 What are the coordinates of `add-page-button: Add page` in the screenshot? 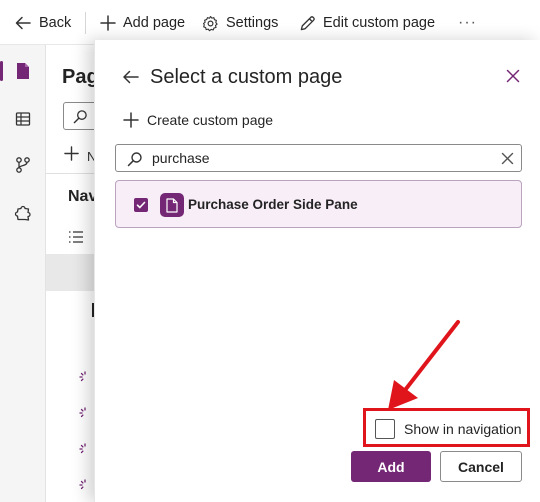 It's located at (142, 23).